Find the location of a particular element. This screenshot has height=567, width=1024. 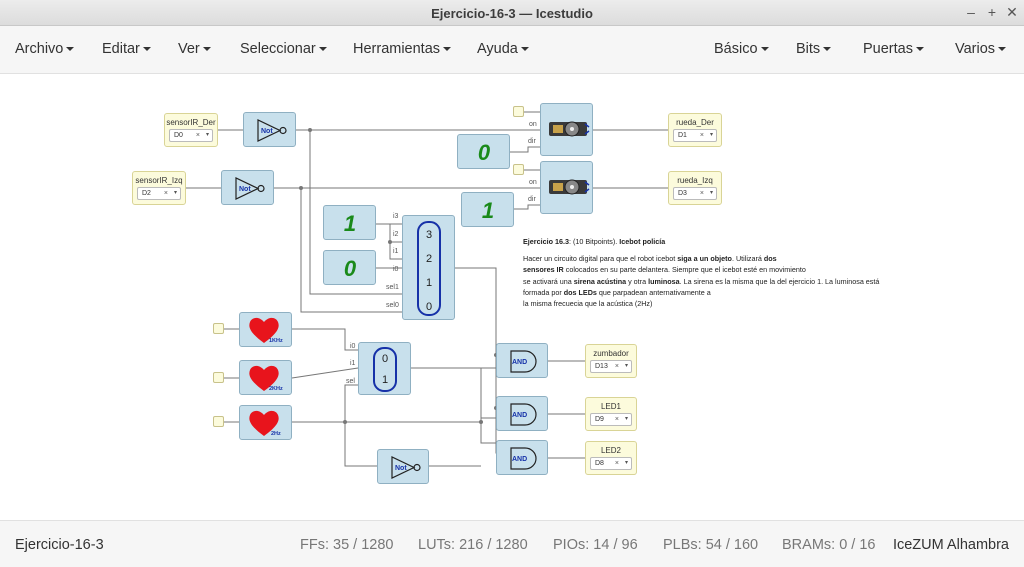

mux-symbol: 0 1 is located at coordinates (385, 369).